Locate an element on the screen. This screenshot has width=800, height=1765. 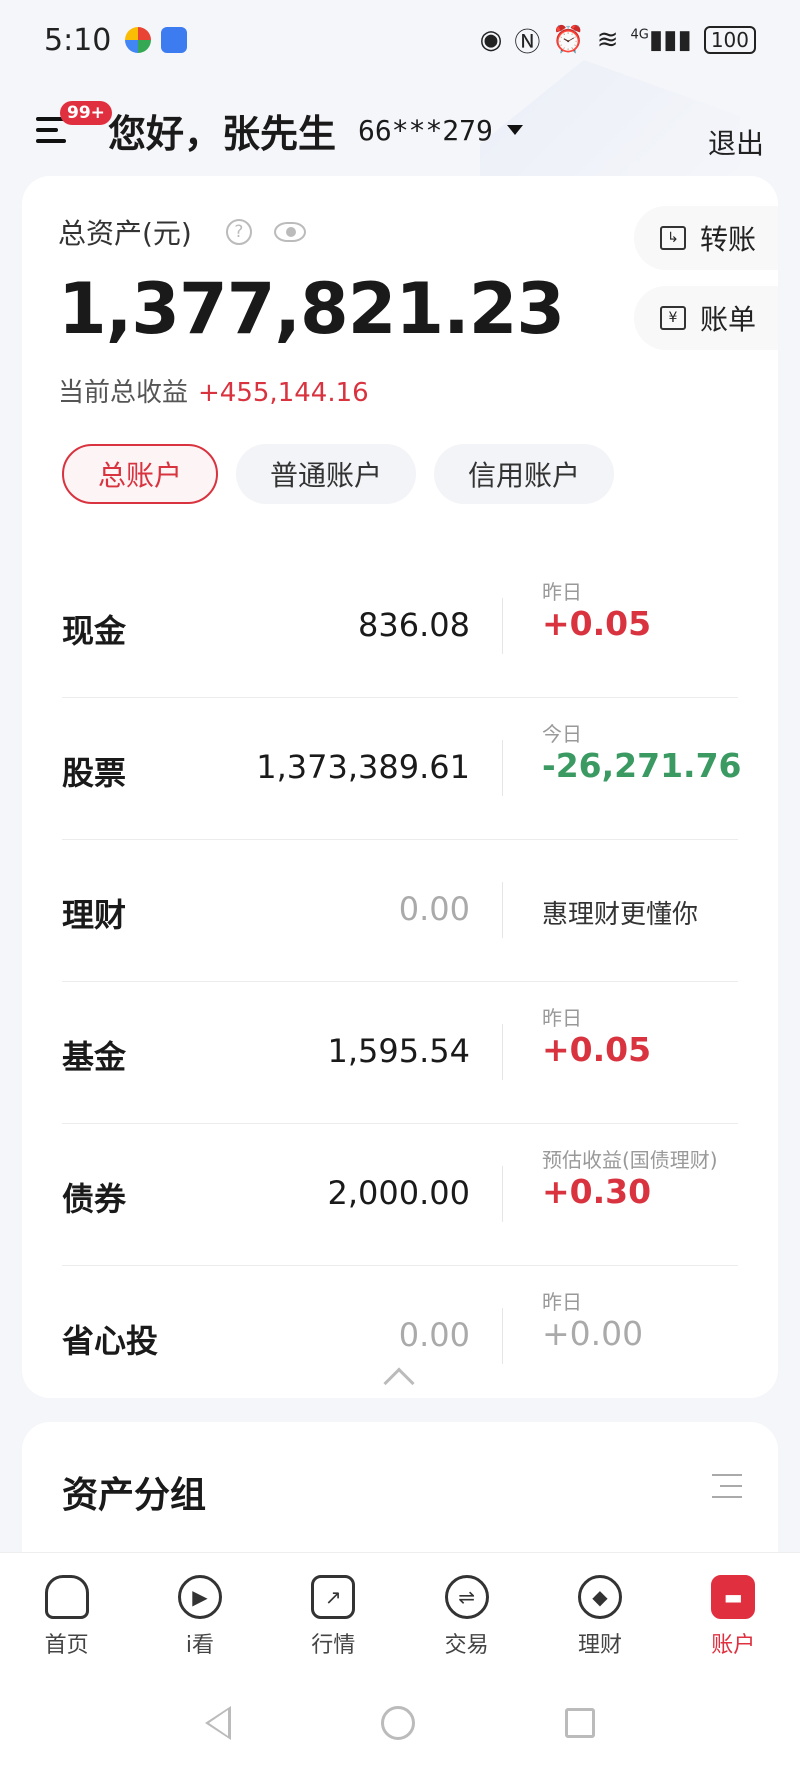
eye-comfort-icon: ◉ is located at coordinates (491, 40).